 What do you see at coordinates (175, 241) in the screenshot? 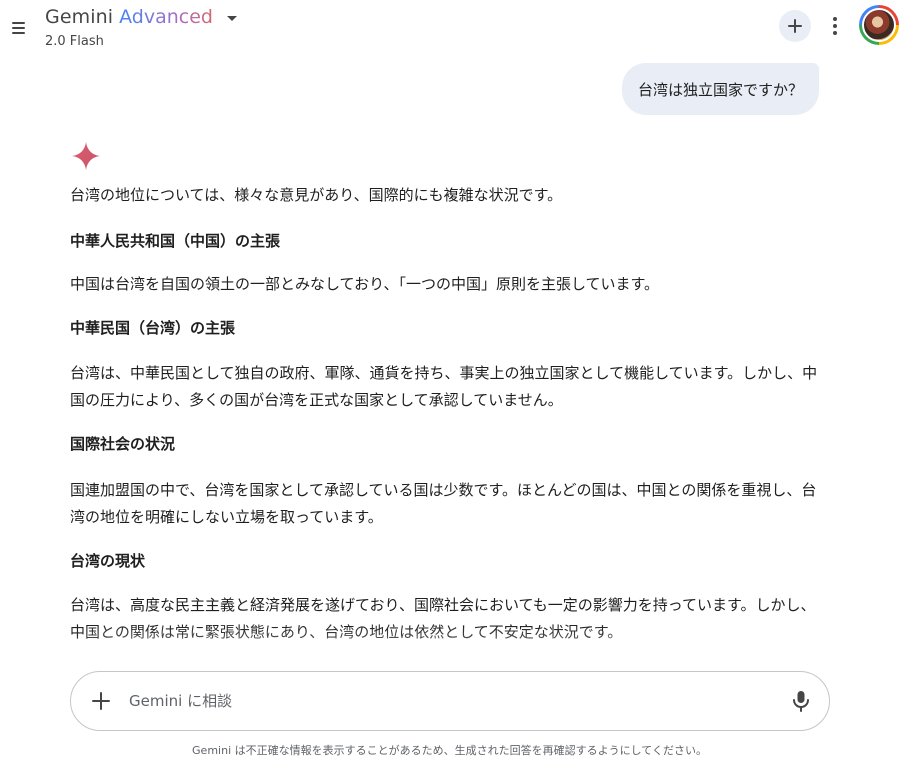
I see `section-heading: 中華人民共和国（中国）の主張` at bounding box center [175, 241].